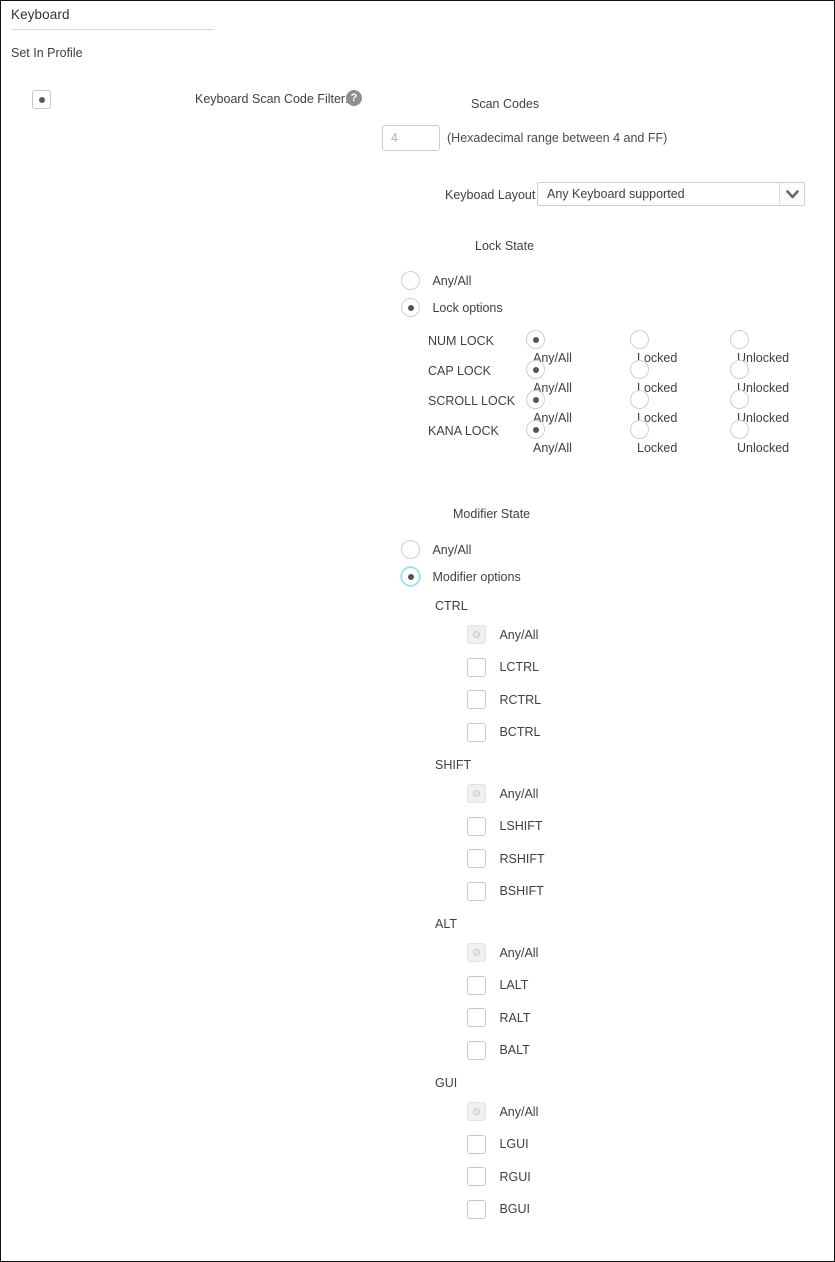 Image resolution: width=835 pixels, height=1262 pixels. What do you see at coordinates (791, 194) in the screenshot?
I see `chevron-down-icon` at bounding box center [791, 194].